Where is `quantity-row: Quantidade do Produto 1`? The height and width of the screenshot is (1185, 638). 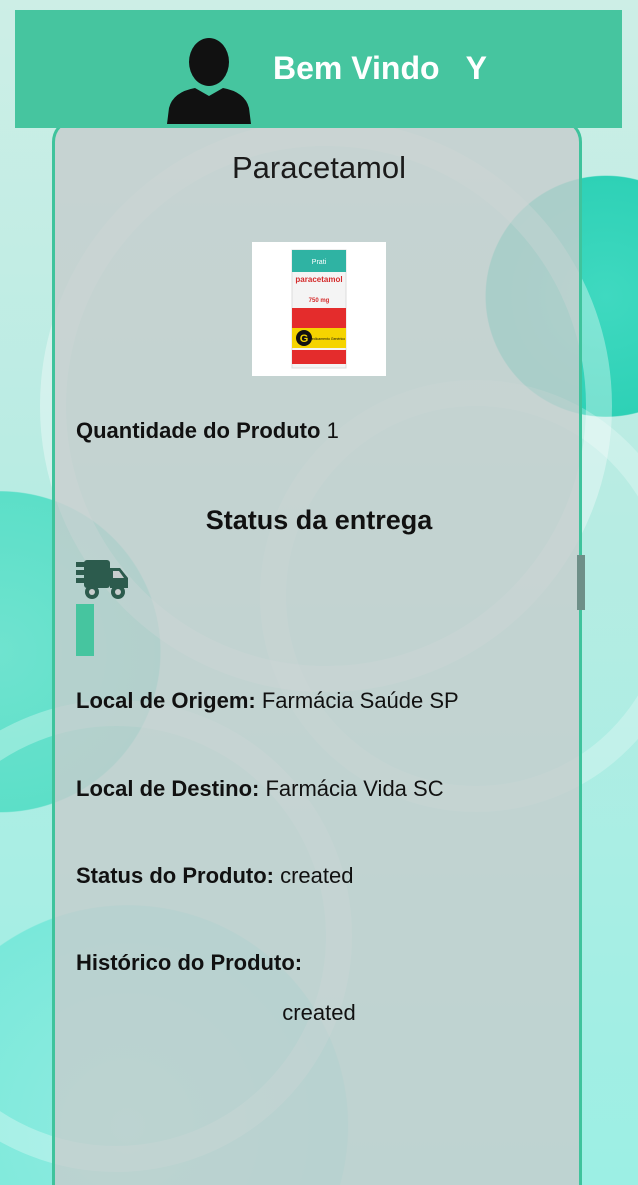
quantity-row: Quantidade do Produto 1 is located at coordinates (207, 431).